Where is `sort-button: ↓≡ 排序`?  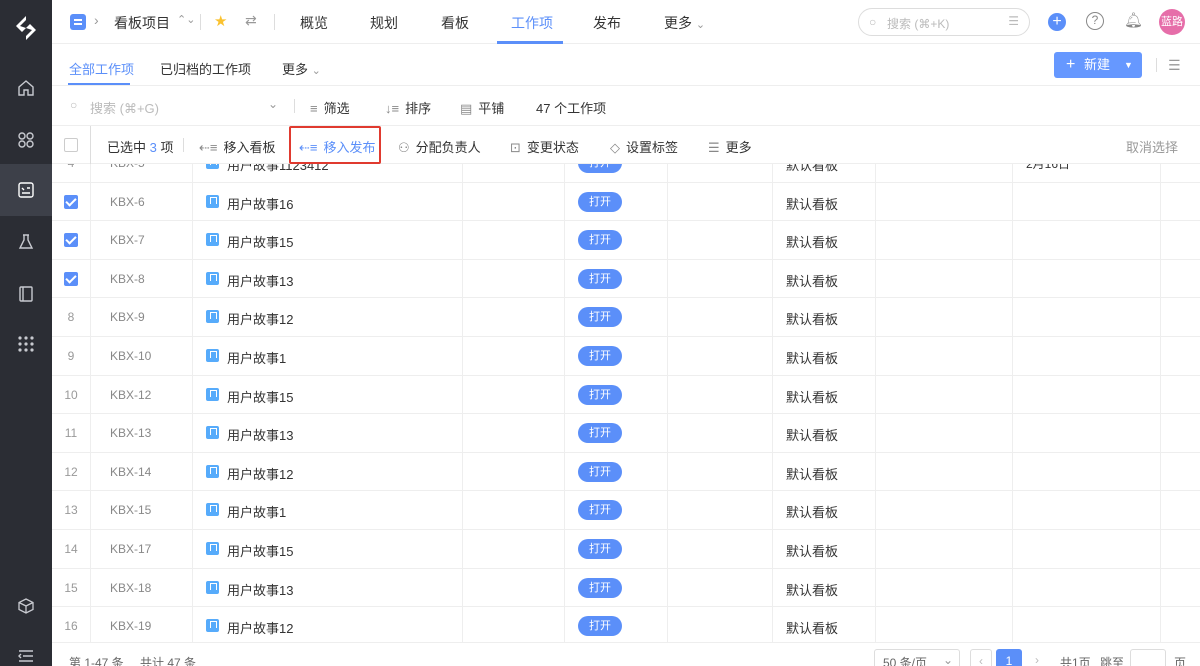
sort-button: ↓≡ 排序 is located at coordinates (408, 107).